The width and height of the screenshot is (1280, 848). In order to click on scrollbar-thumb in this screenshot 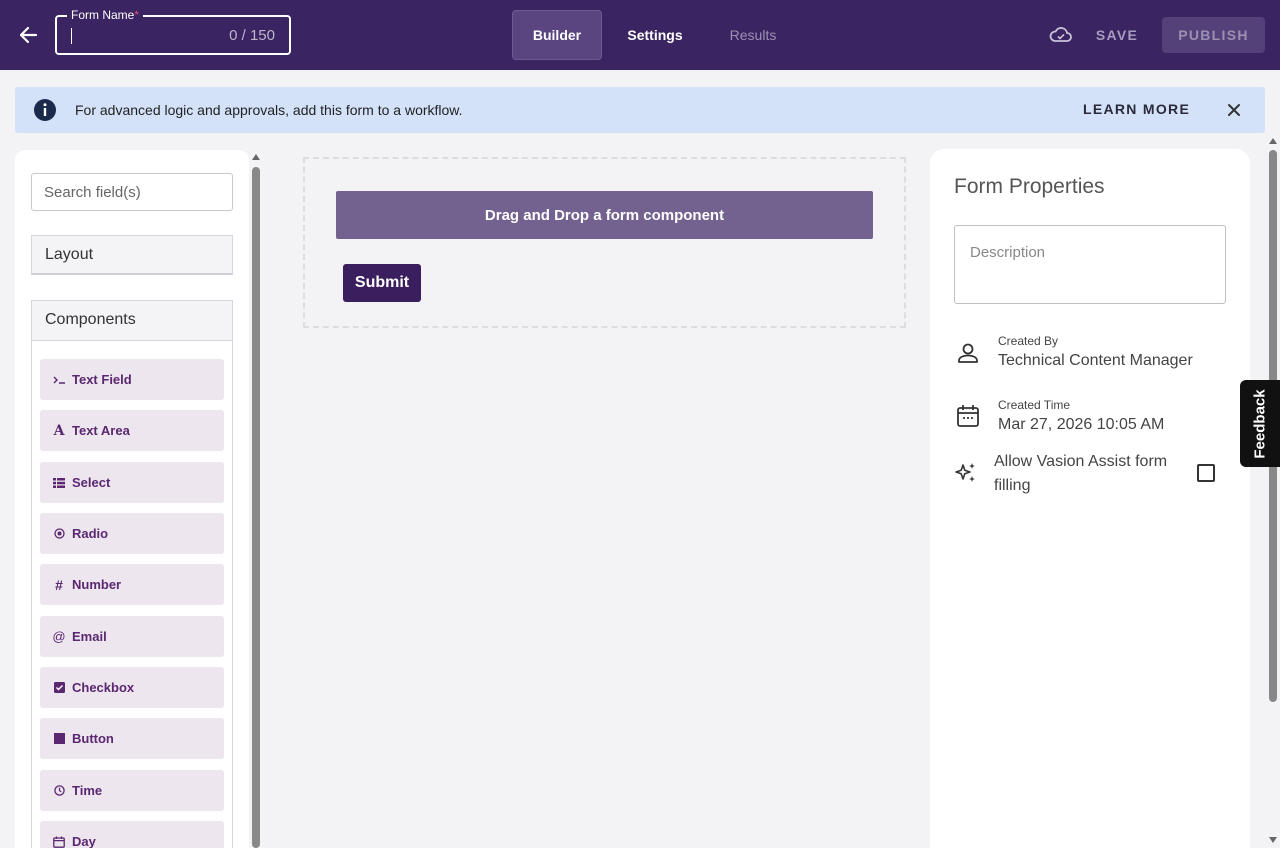, I will do `click(256, 507)`.